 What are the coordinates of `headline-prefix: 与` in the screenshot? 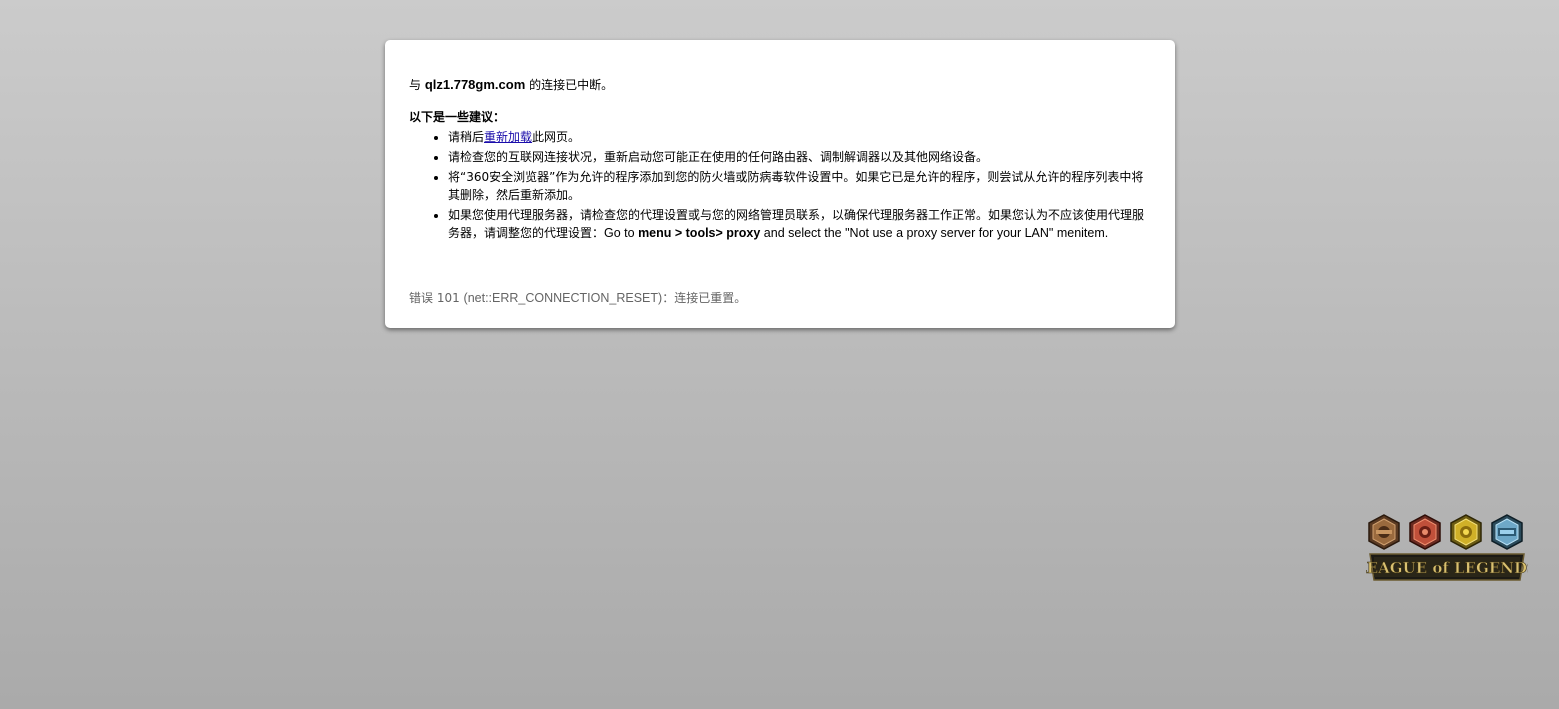 It's located at (417, 85).